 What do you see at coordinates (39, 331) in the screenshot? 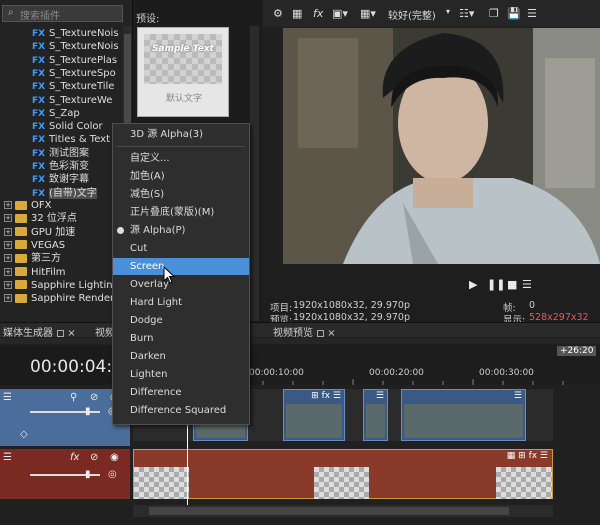
I see `tab-media-generators: 媒体生成器 ×` at bounding box center [39, 331].